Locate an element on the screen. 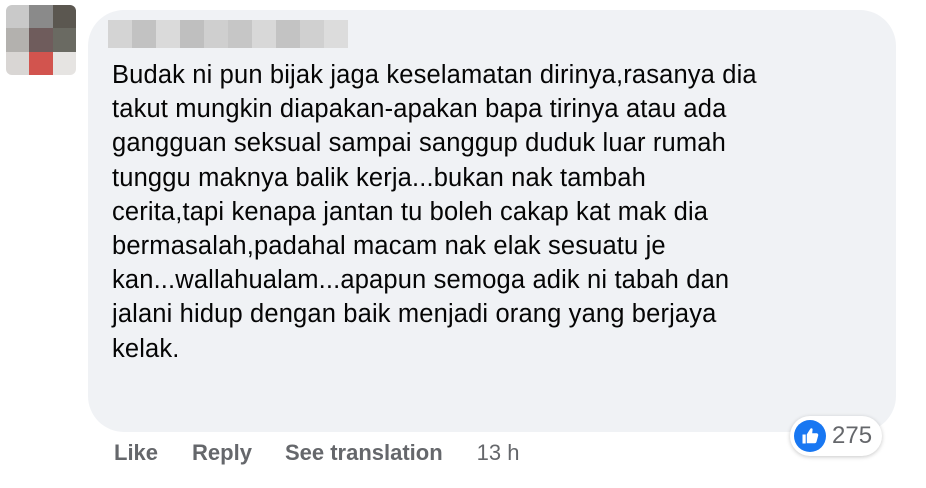 This screenshot has height=488, width=926. comment-actions: Like Reply See translation 13 h is located at coordinates (317, 453).